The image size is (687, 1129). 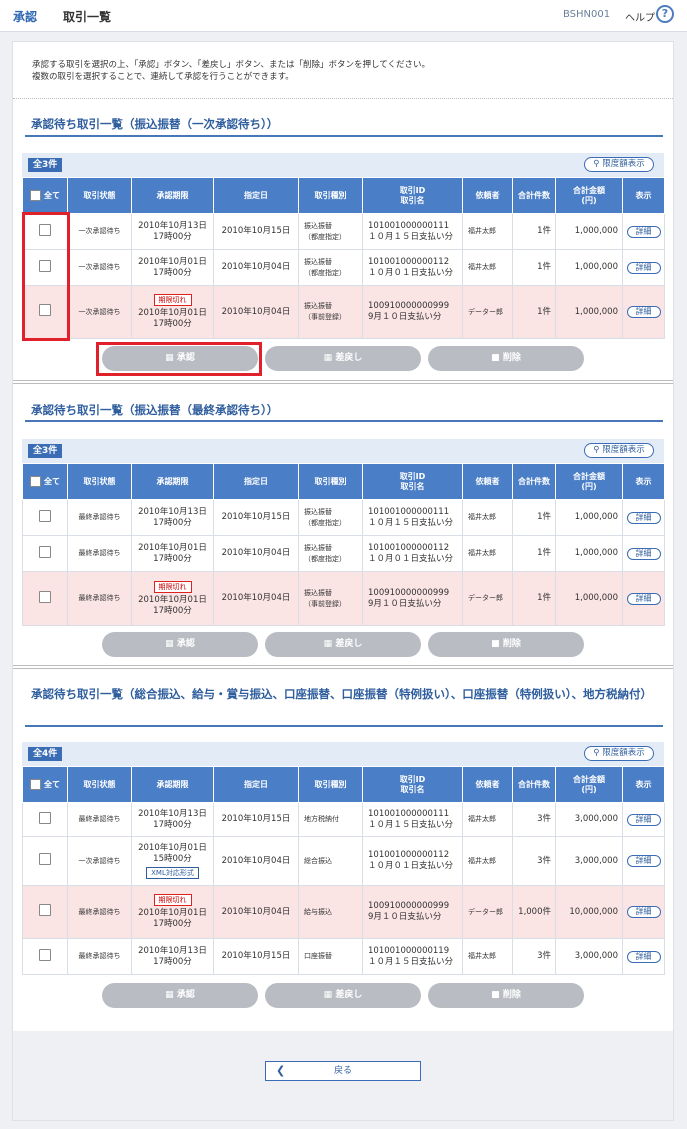 I want to click on amount-cell: 3,000,000, so click(x=589, y=956).